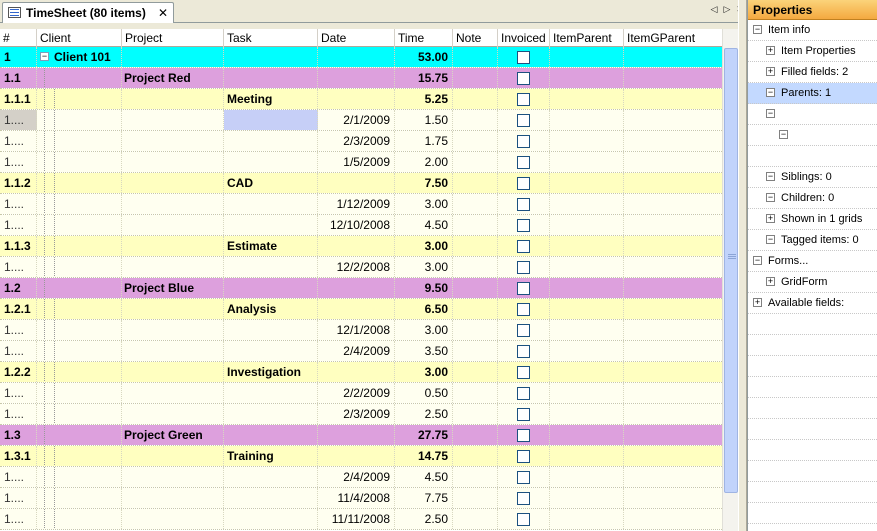  Describe the element at coordinates (812, 240) in the screenshot. I see `property-item: − Tagged items: 0` at that location.